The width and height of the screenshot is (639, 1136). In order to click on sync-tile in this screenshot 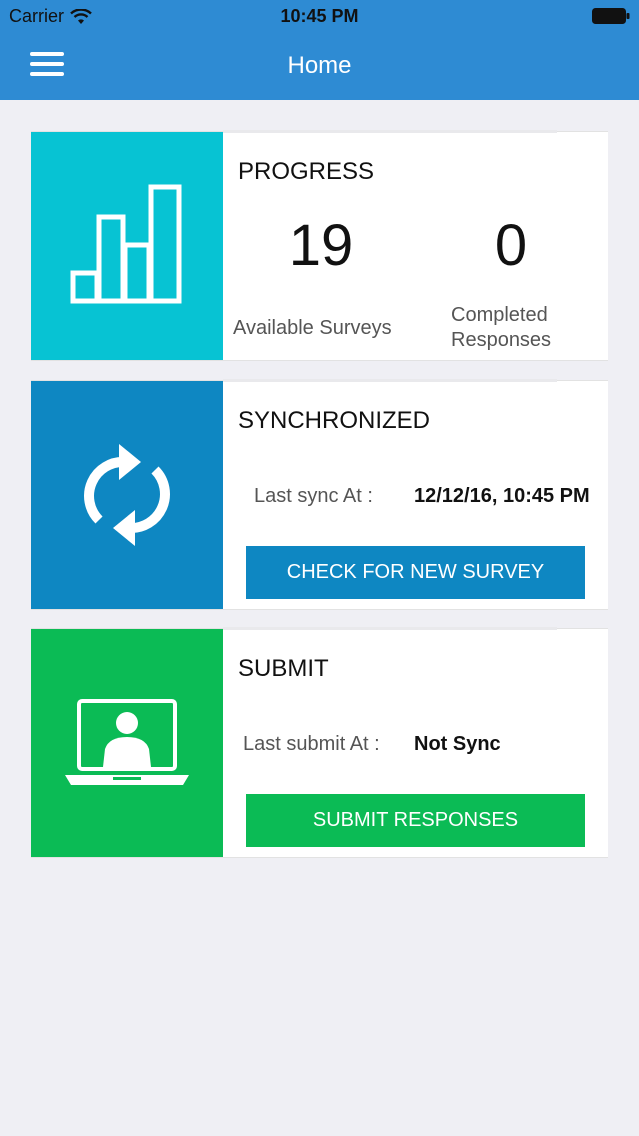, I will do `click(127, 495)`.